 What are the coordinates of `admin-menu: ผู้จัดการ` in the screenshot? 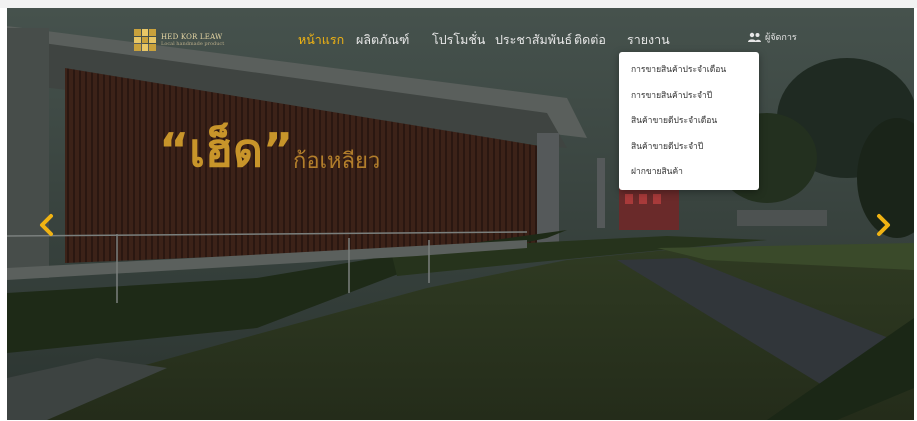 It's located at (772, 37).